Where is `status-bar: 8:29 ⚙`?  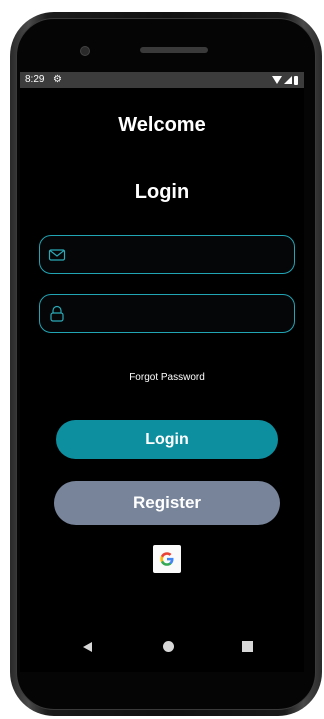 status-bar: 8:29 ⚙ is located at coordinates (162, 80).